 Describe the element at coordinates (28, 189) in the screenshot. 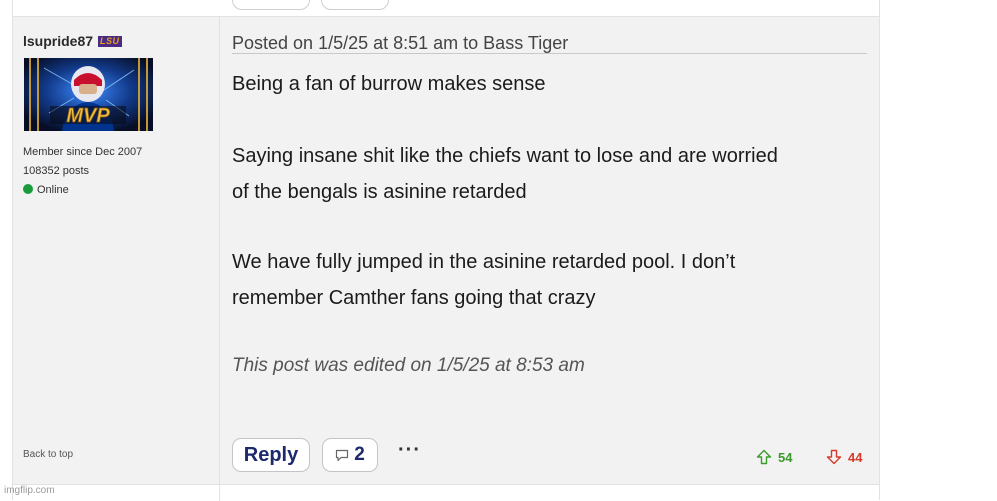

I see `online-dot-icon` at that location.